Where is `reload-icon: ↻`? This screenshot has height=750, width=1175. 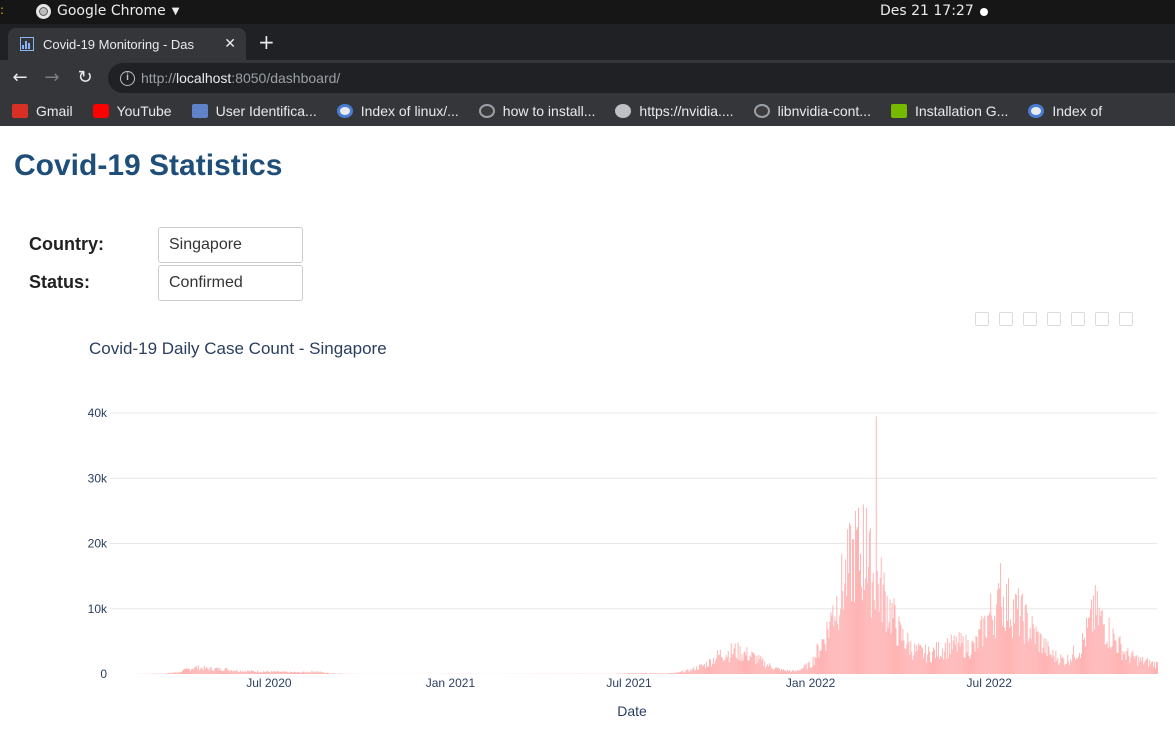 reload-icon: ↻ is located at coordinates (85, 78).